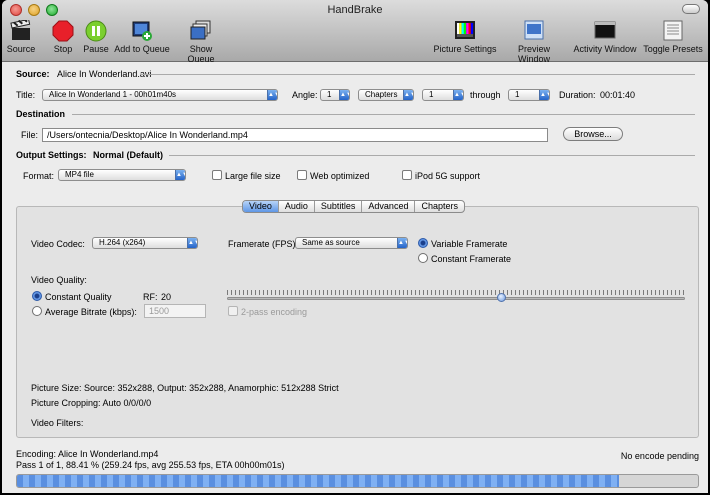 The image size is (710, 495). Describe the element at coordinates (51, 155) in the screenshot. I see `output-settings-label: Output Settings:` at that location.